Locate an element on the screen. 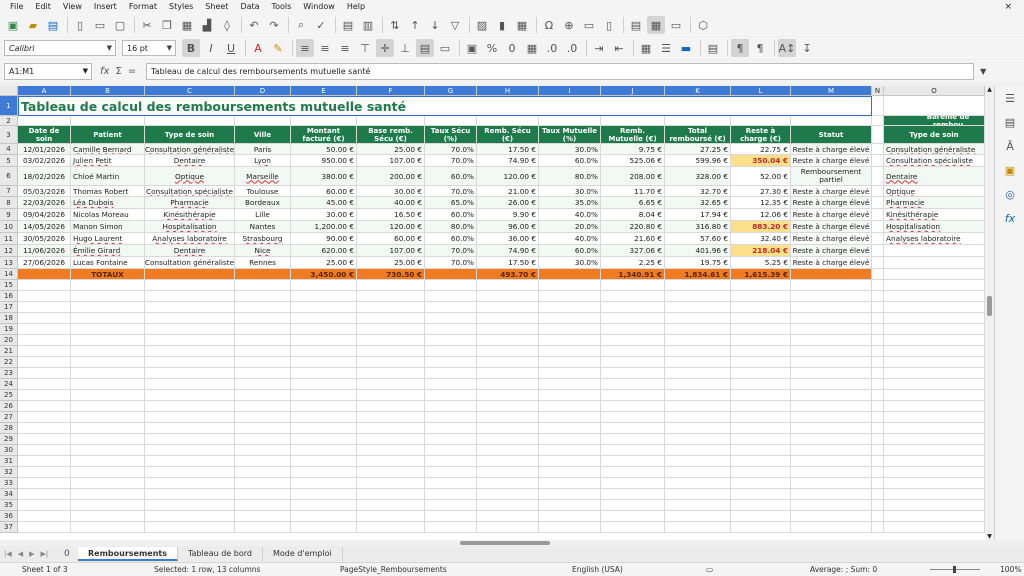 The image size is (1024, 576). empty-total-cell is located at coordinates (831, 274).